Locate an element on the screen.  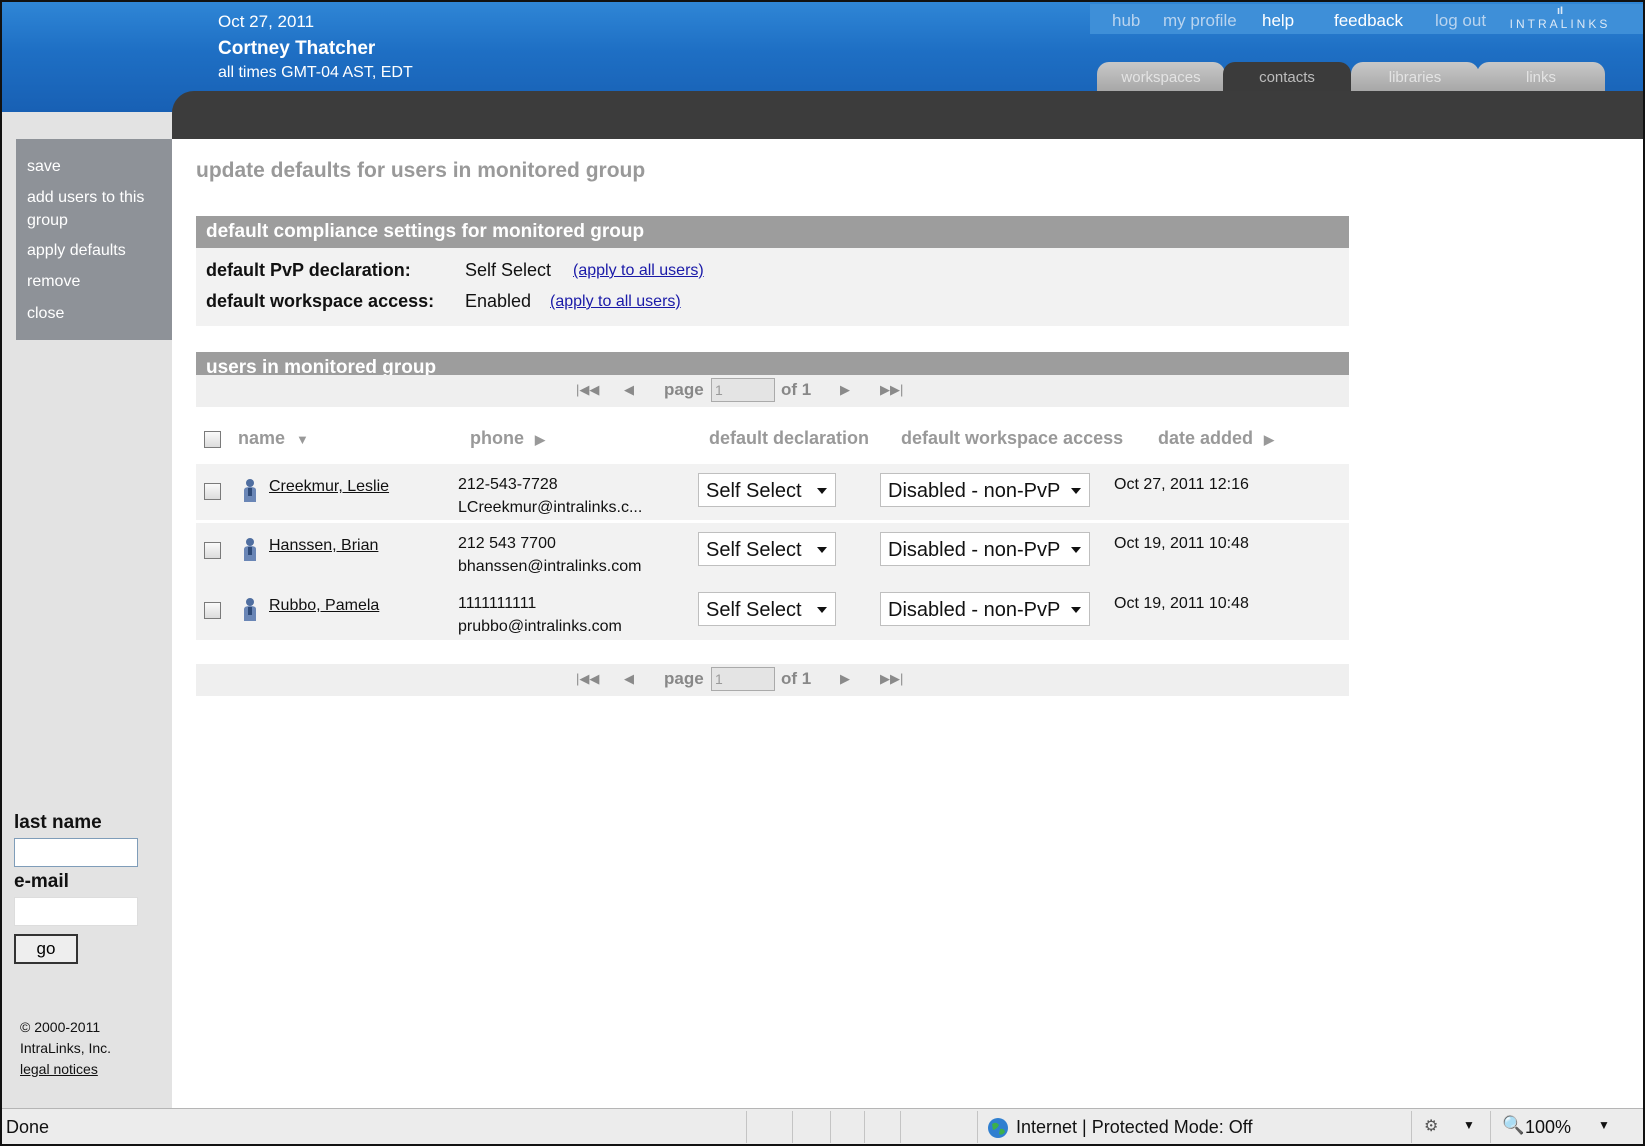
tab-links: links is located at coordinates (1541, 77).